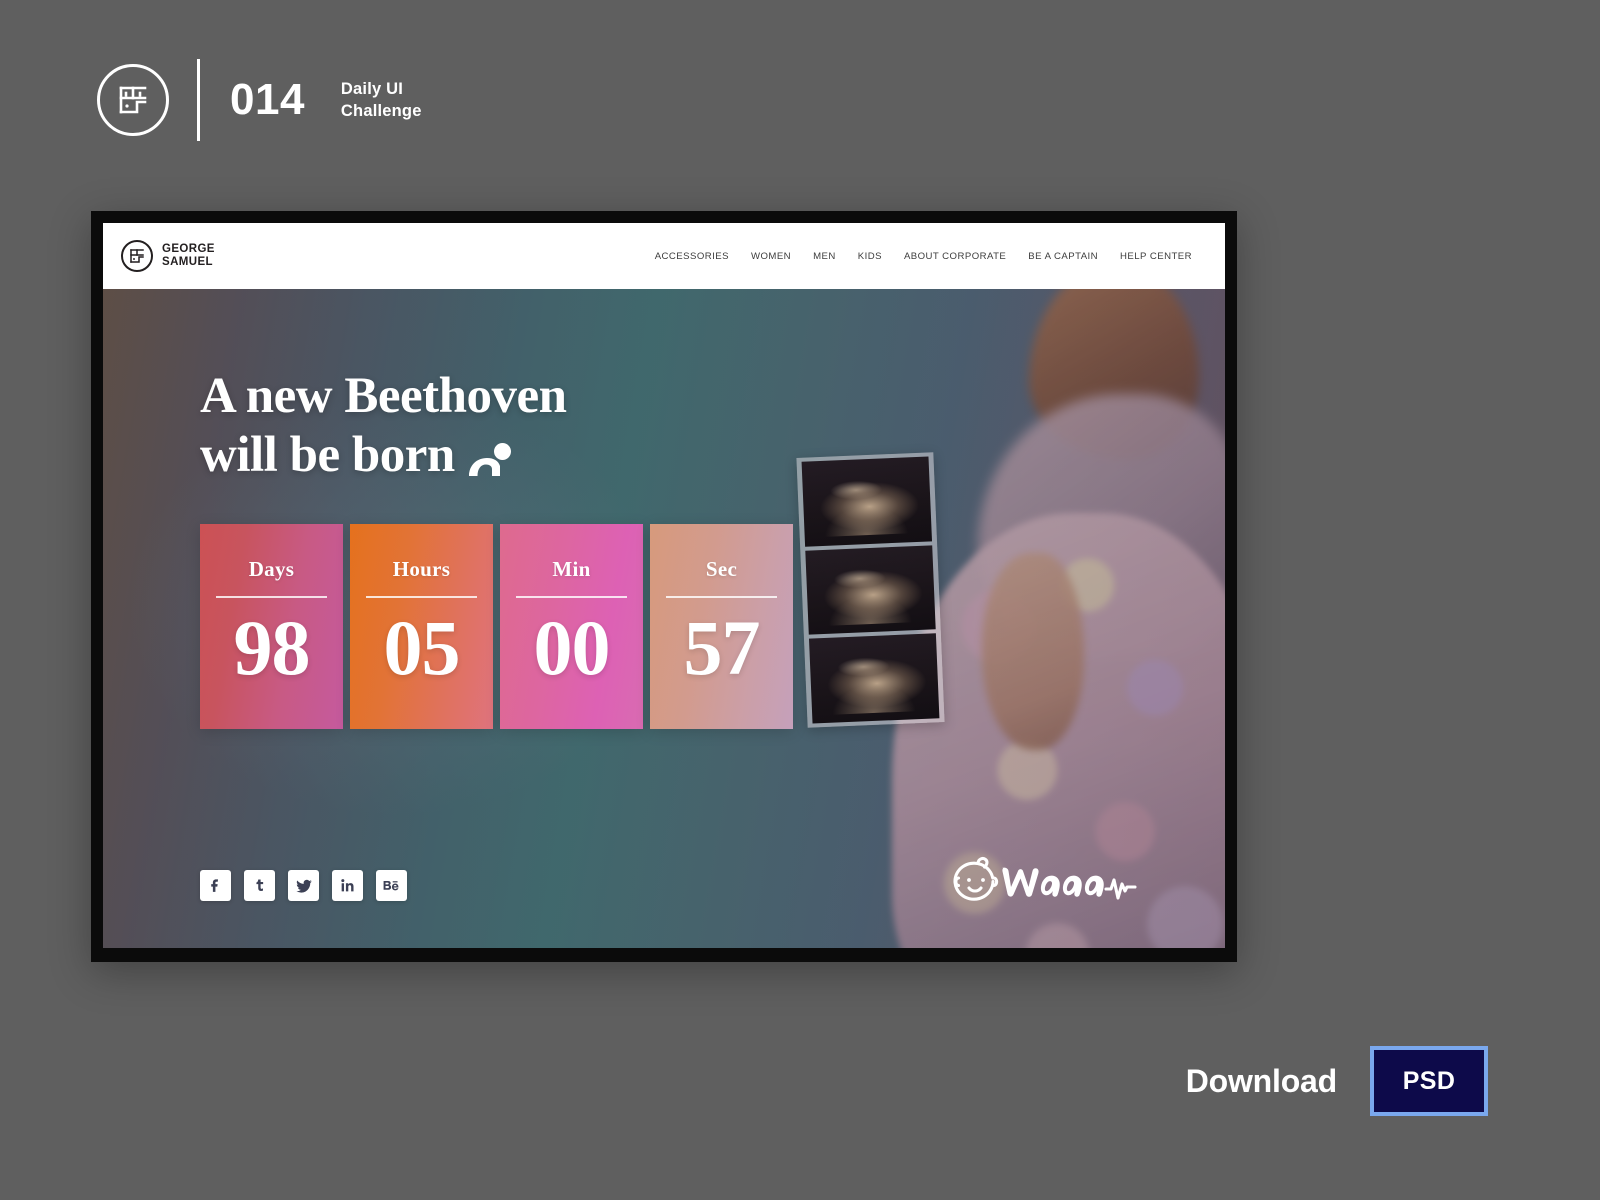 The image size is (1600, 1200). Describe the element at coordinates (421, 569) in the screenshot. I see `countdown-label: Hours` at that location.